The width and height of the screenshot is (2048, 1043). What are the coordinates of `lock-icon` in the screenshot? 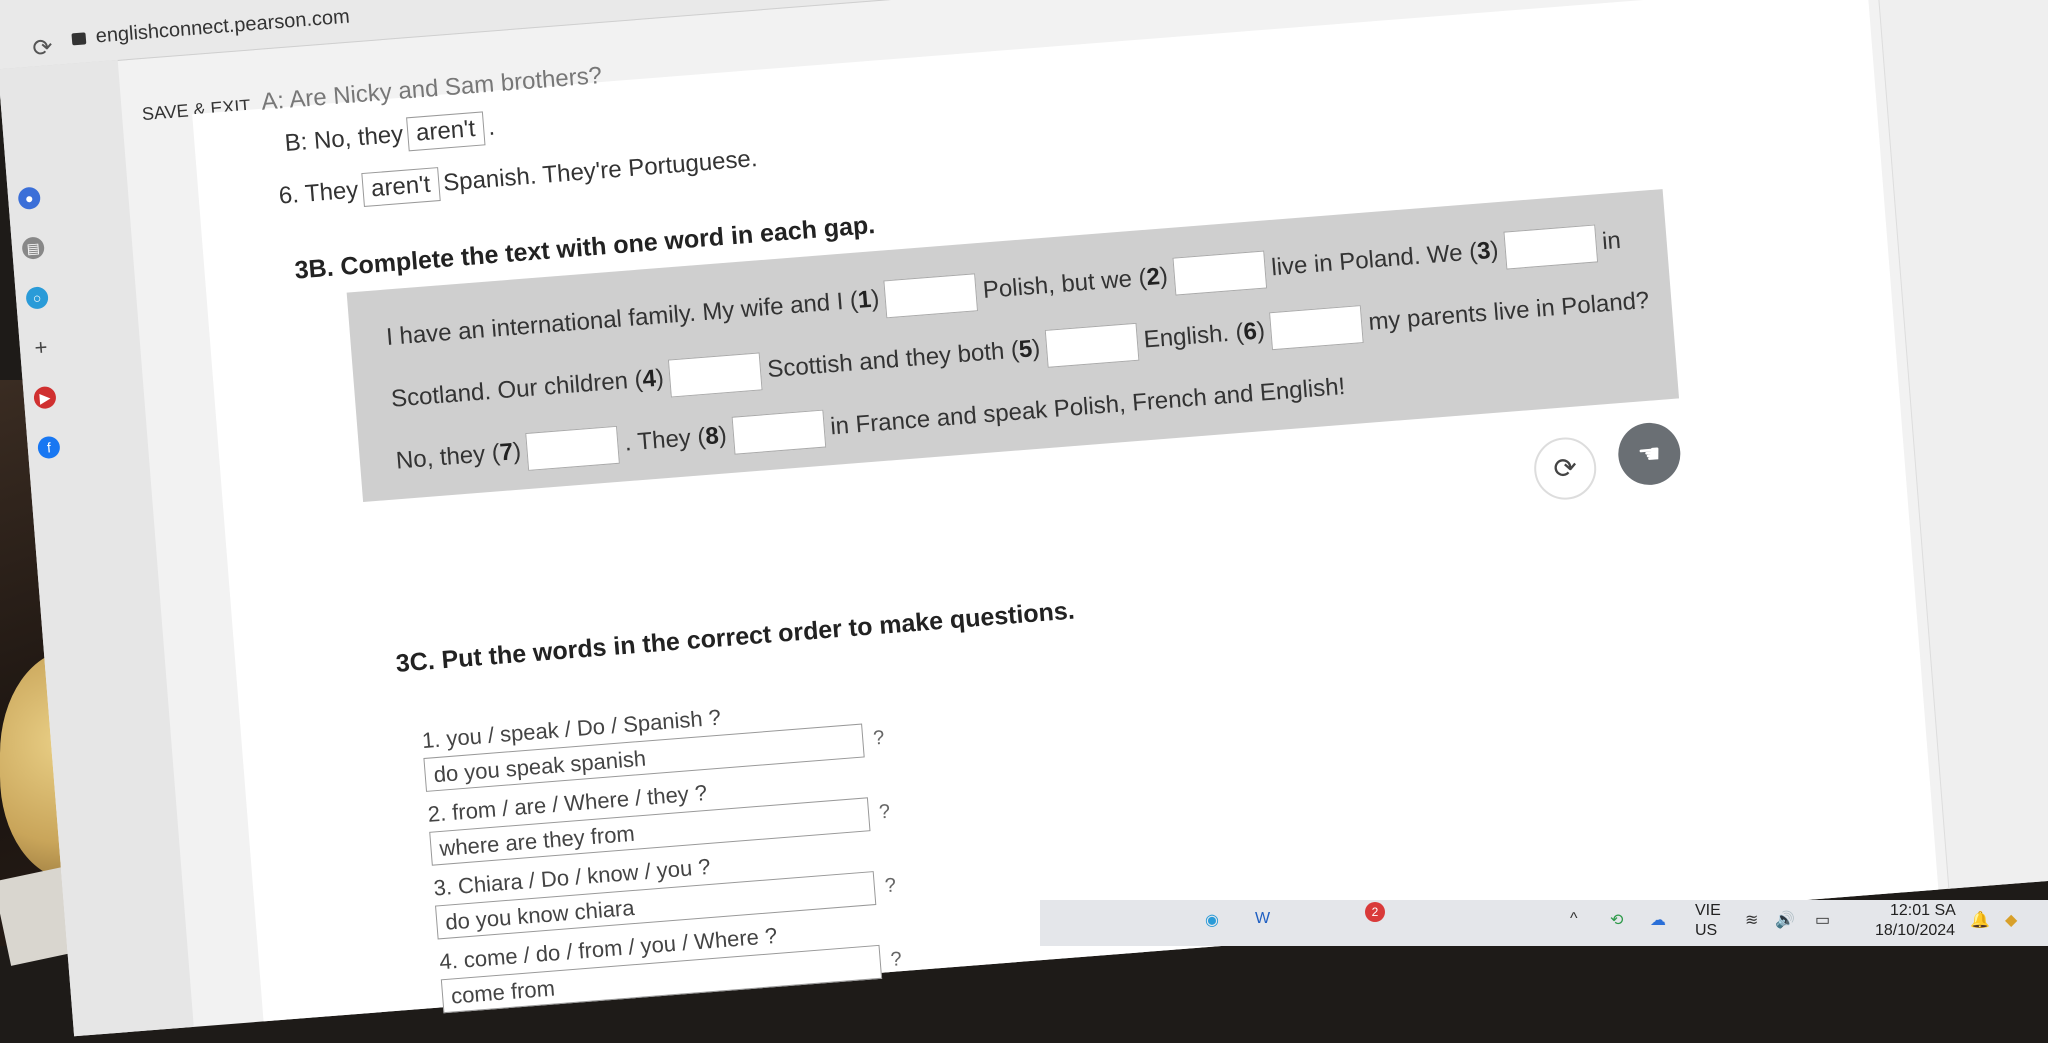 It's located at (79, 39).